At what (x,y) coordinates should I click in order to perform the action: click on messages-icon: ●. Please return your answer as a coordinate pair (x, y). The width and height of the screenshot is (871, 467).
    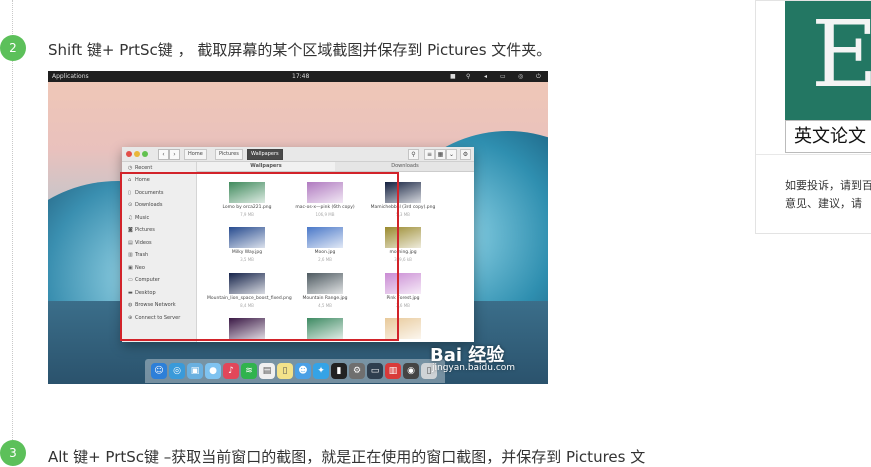
    Looking at the image, I should click on (213, 371).